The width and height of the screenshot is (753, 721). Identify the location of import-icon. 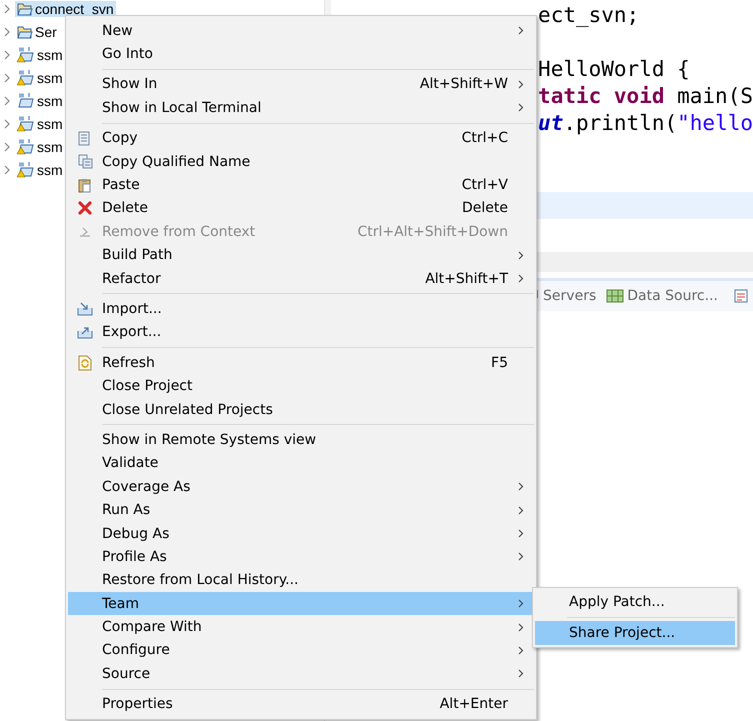
(85, 309).